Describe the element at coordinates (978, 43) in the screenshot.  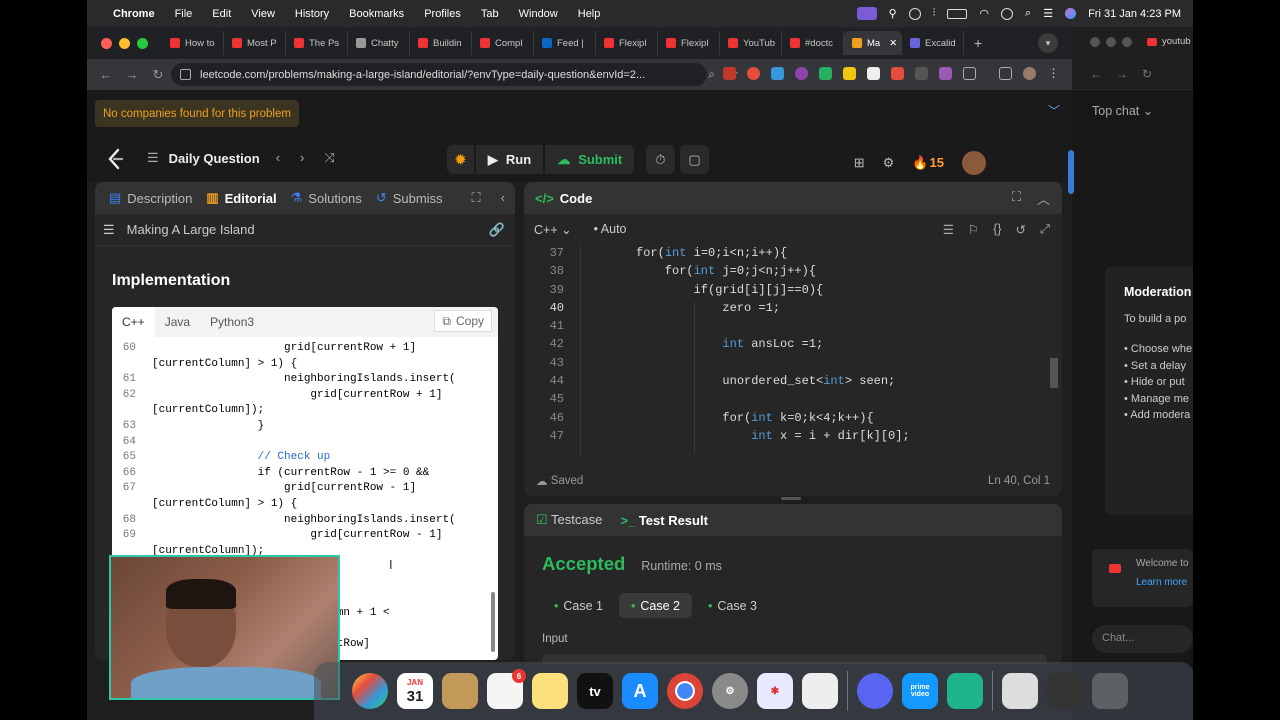
I see `new-tab-button: +` at that location.